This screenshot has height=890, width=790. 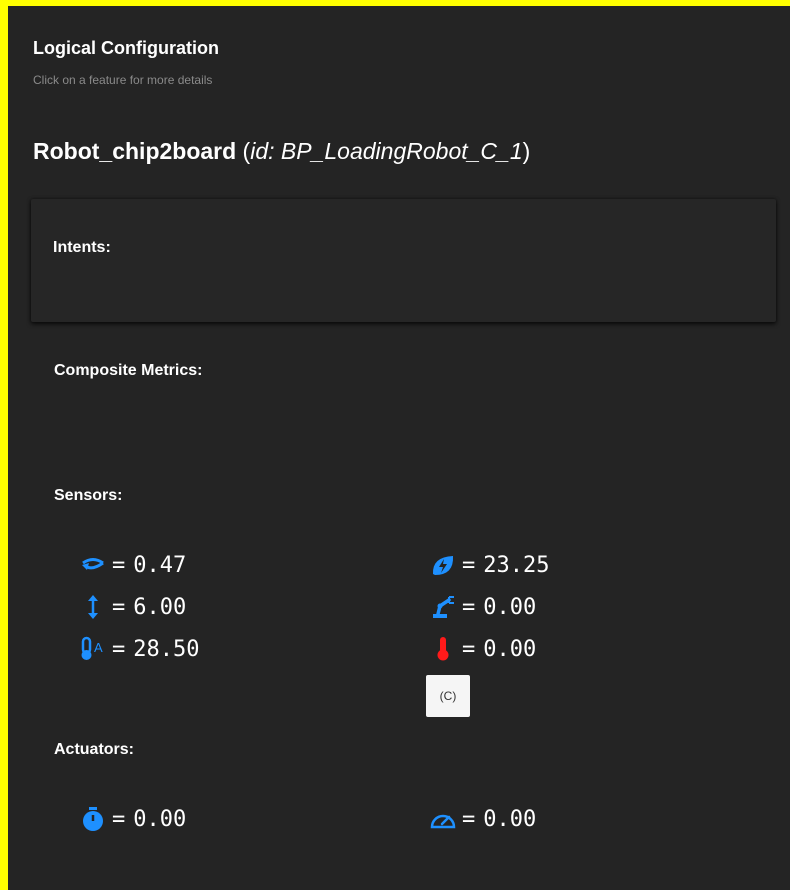 I want to click on svg-text: A, so click(x=98, y=647).